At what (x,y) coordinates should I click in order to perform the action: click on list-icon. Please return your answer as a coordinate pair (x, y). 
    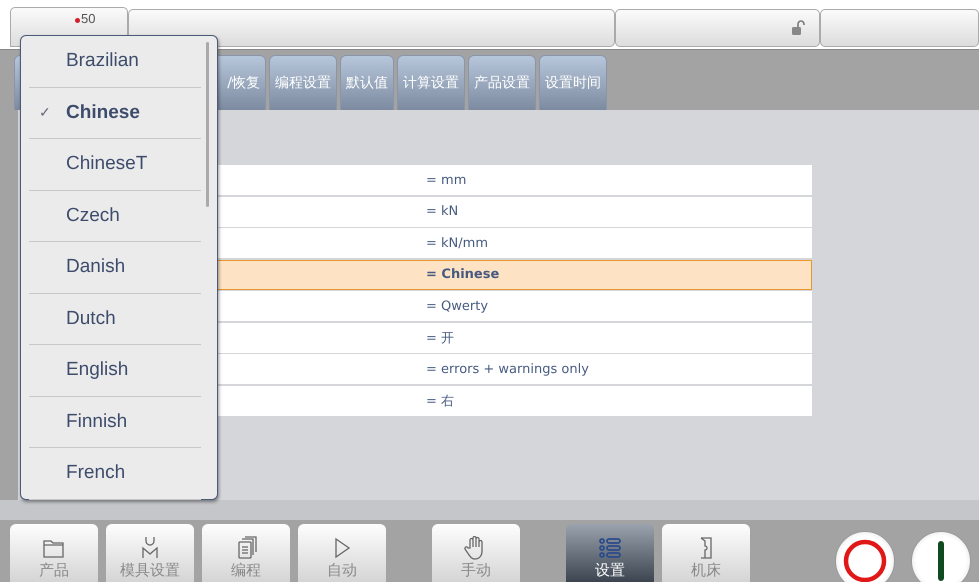
    Looking at the image, I should click on (610, 548).